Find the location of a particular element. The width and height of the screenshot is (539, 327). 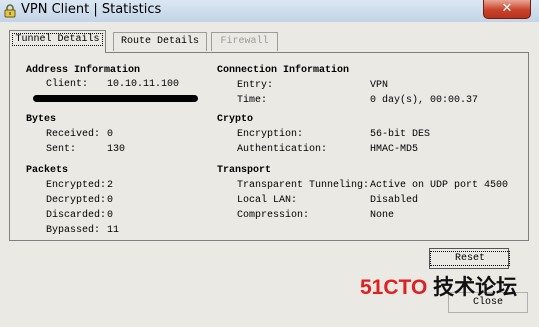

received-value: 0 is located at coordinates (110, 134).